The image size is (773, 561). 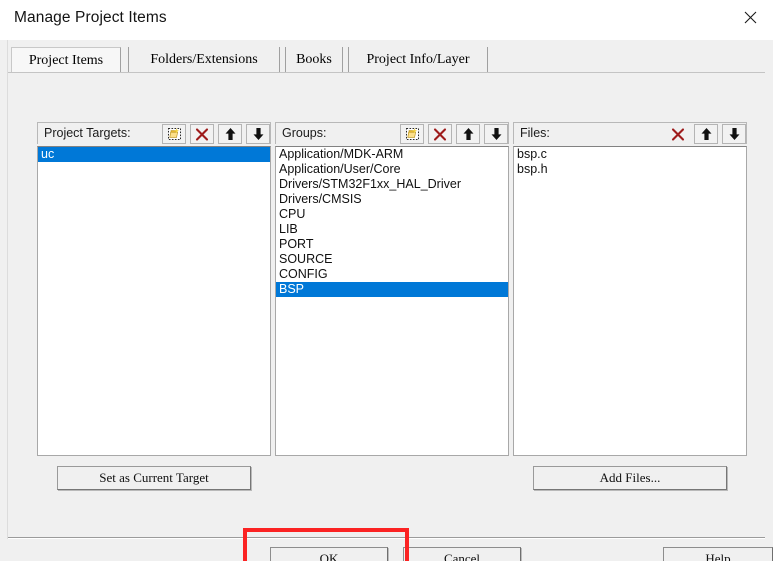 What do you see at coordinates (535, 133) in the screenshot?
I see `files-label: Files:` at bounding box center [535, 133].